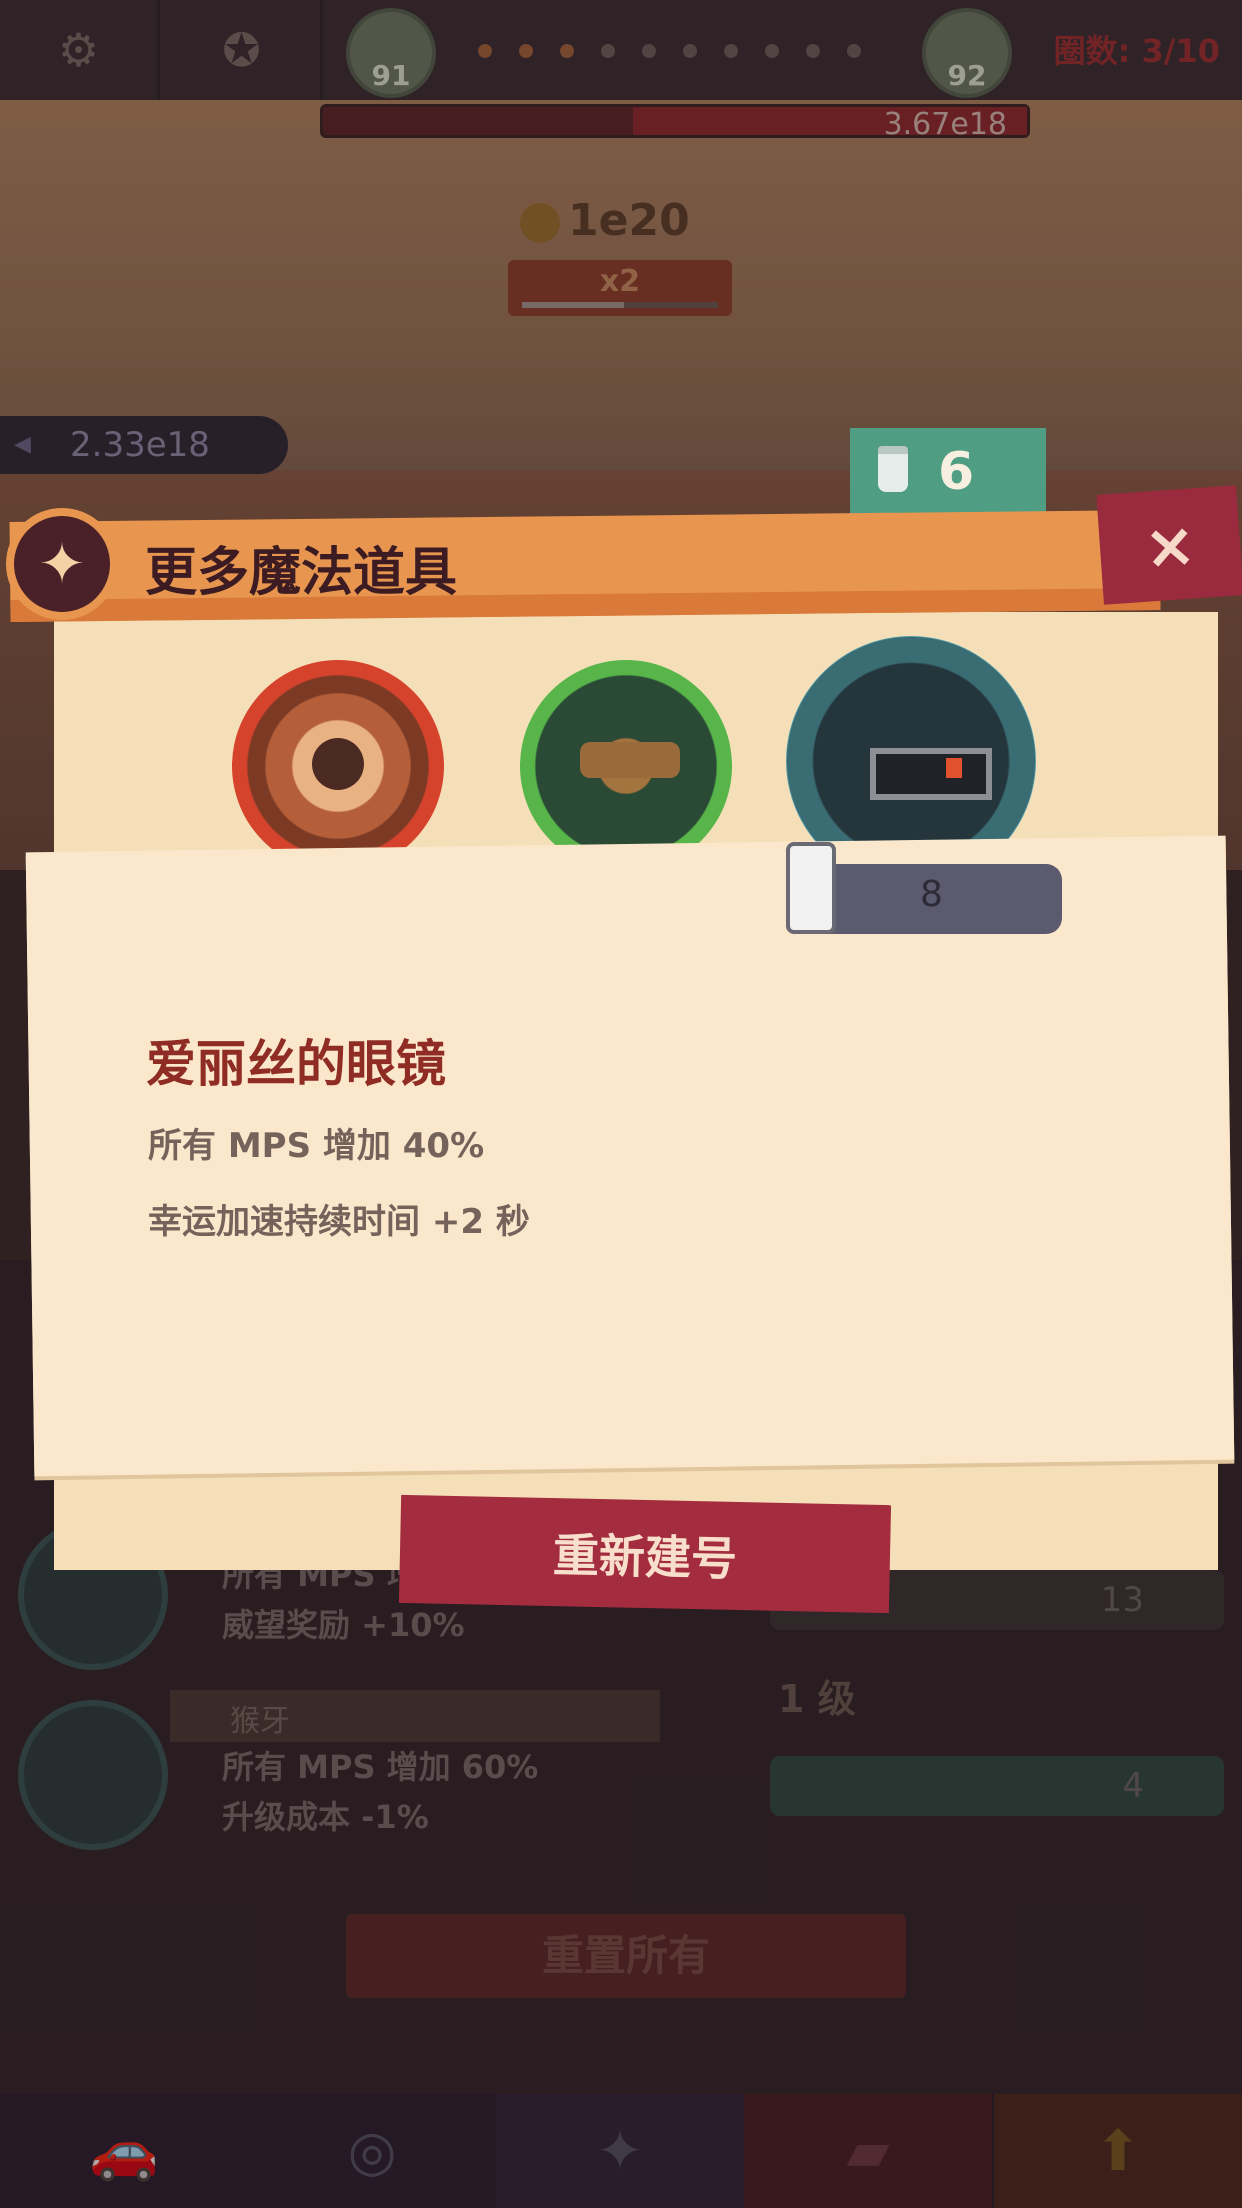  I want to click on close-icon: ×, so click(1170, 545).